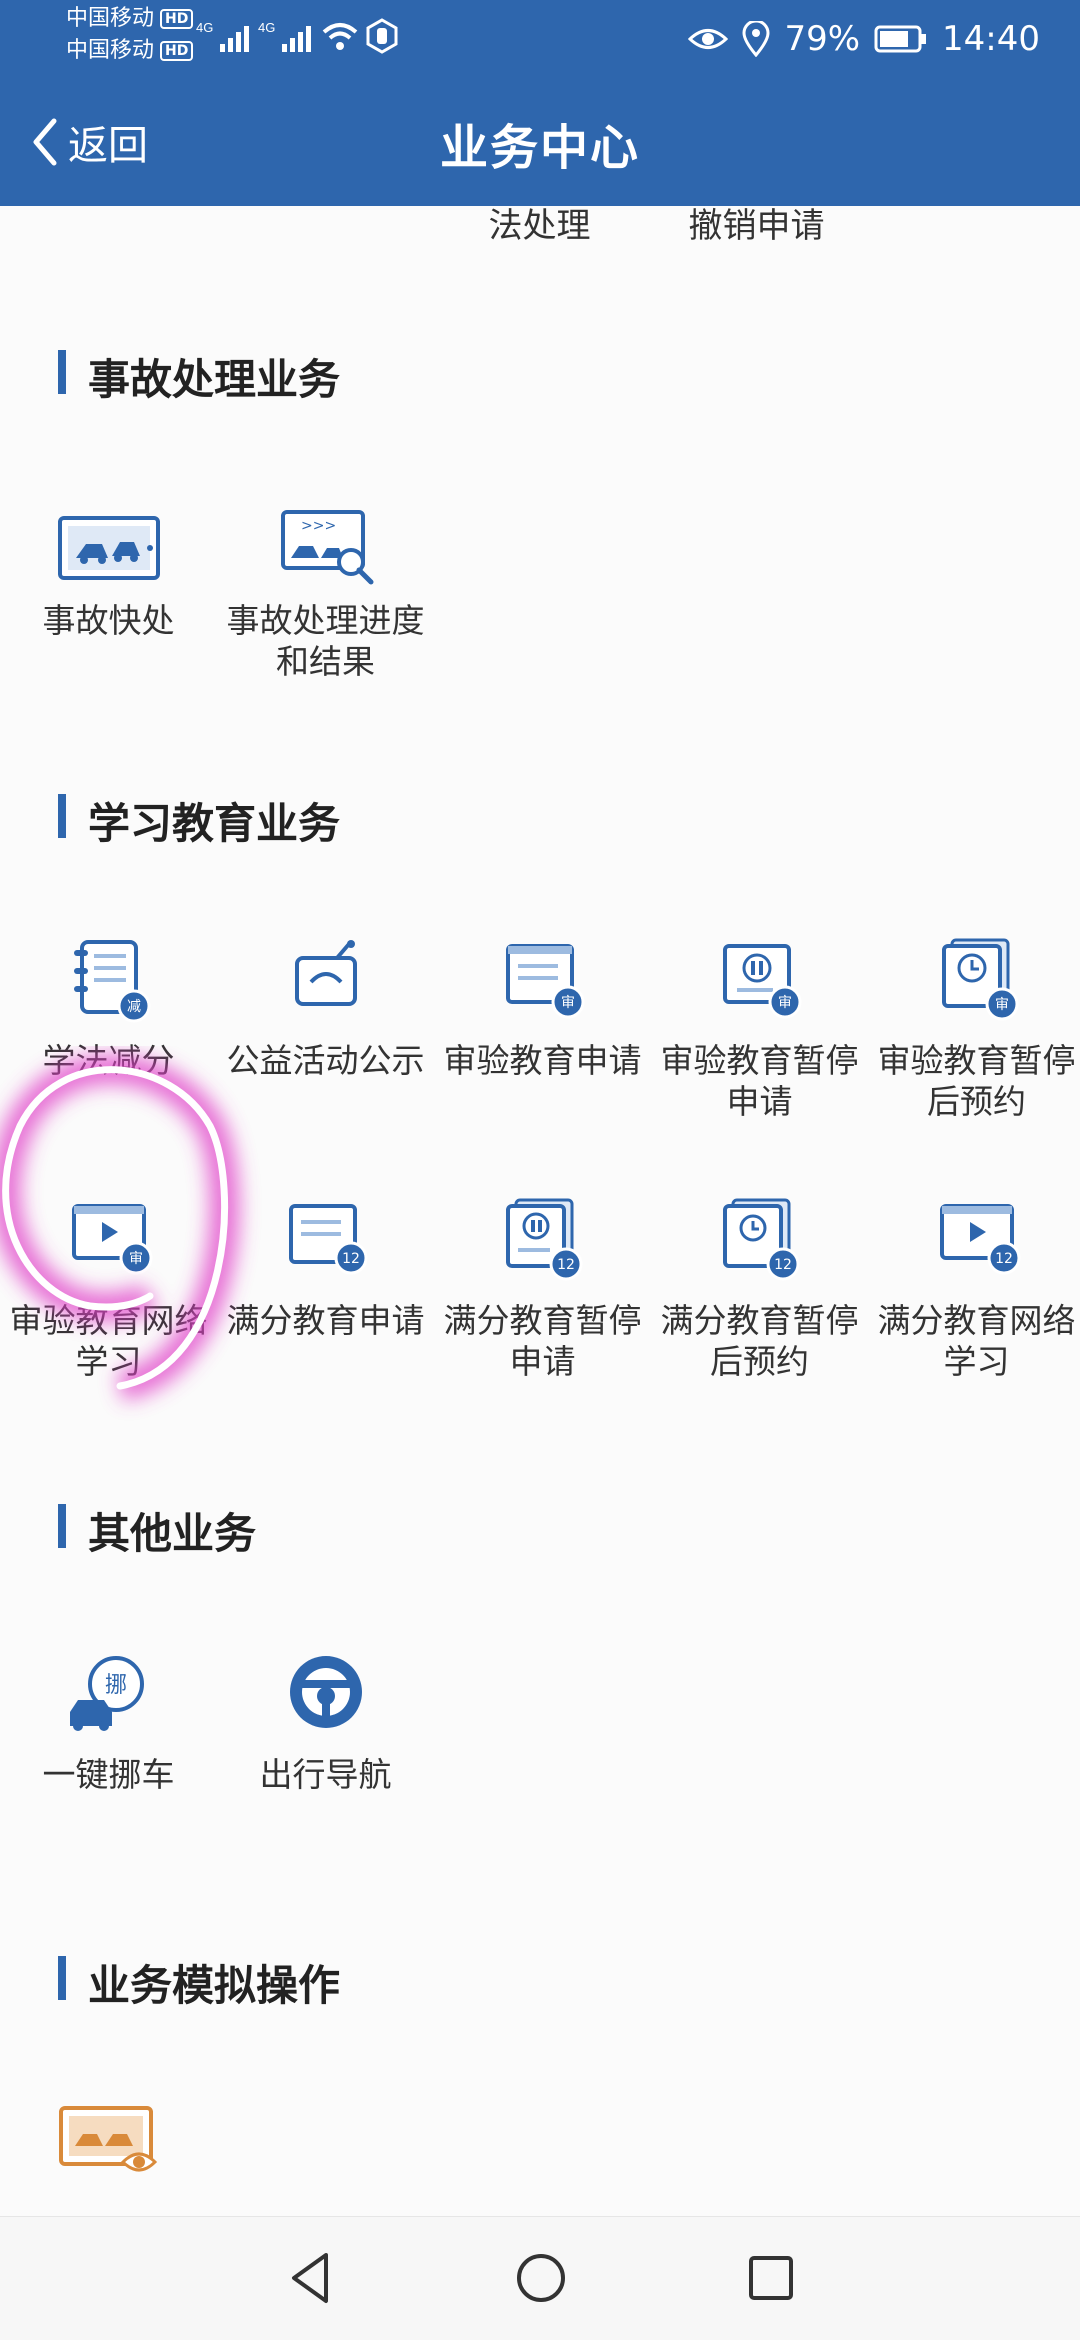 The height and width of the screenshot is (2340, 1080). I want to click on service-item-review-edu-pause: 审 审验教育暂停申请, so click(759, 1029).